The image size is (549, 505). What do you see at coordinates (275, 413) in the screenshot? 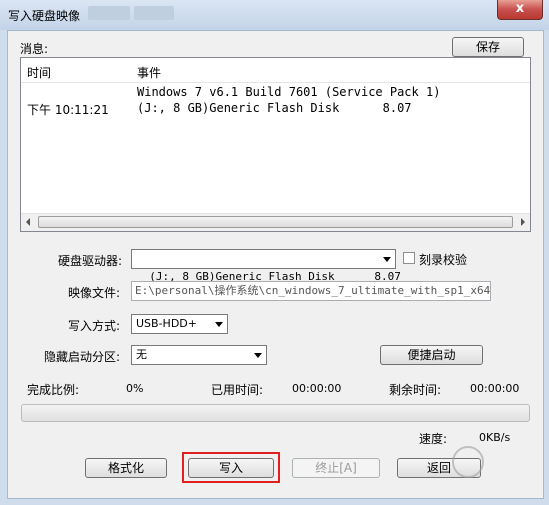
I see `progress-bar` at bounding box center [275, 413].